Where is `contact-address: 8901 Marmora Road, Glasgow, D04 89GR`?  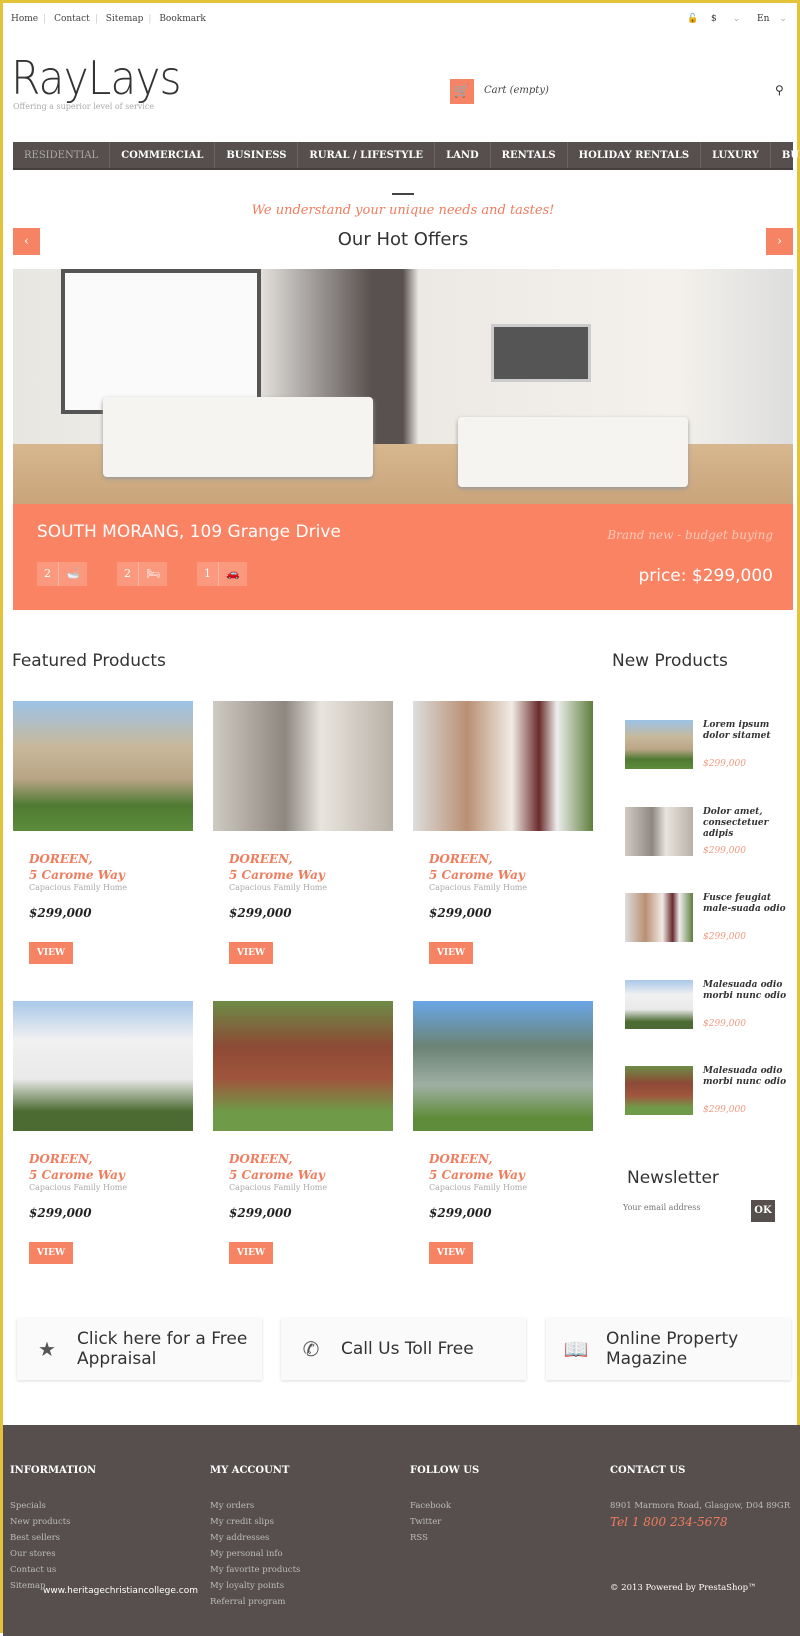
contact-address: 8901 Marmora Road, Glasgow, D04 89GR is located at coordinates (700, 1506).